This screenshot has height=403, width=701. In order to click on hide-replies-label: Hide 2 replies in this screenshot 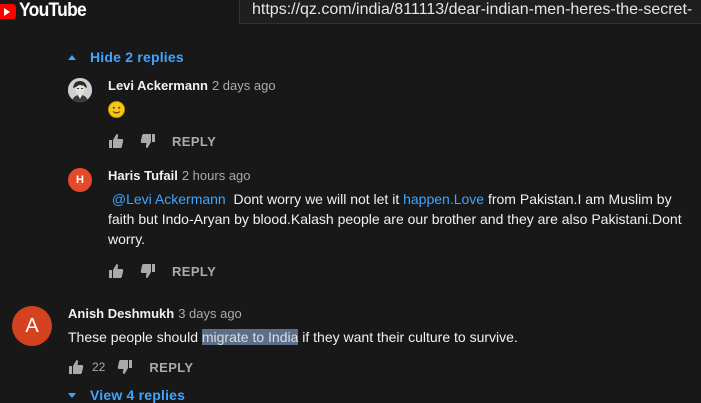, I will do `click(137, 57)`.